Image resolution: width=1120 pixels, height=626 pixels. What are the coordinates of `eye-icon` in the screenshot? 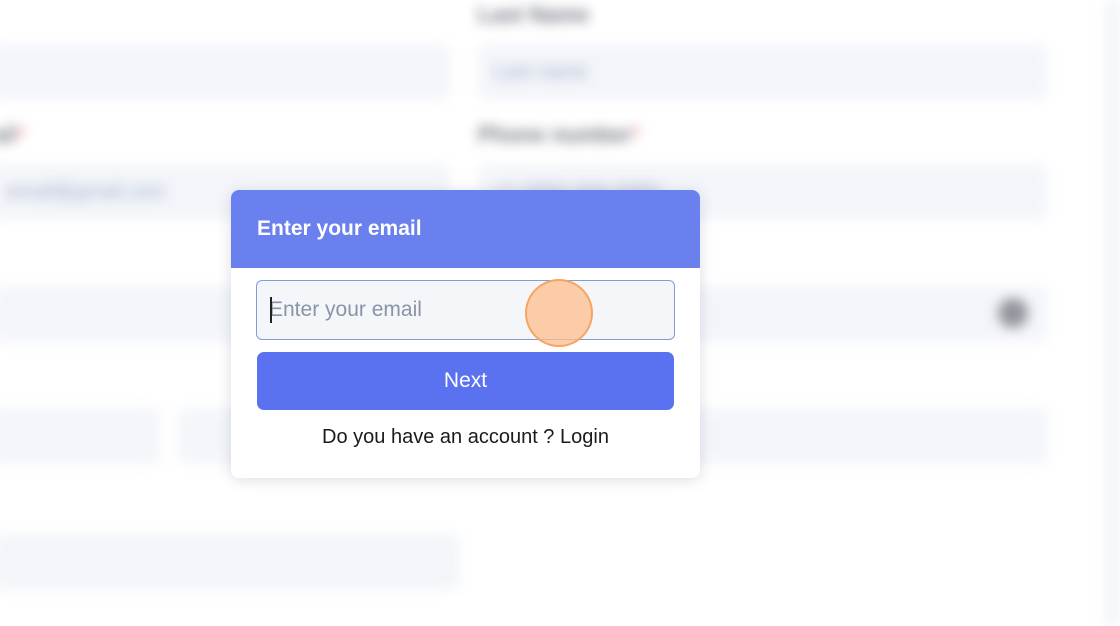 It's located at (1013, 313).